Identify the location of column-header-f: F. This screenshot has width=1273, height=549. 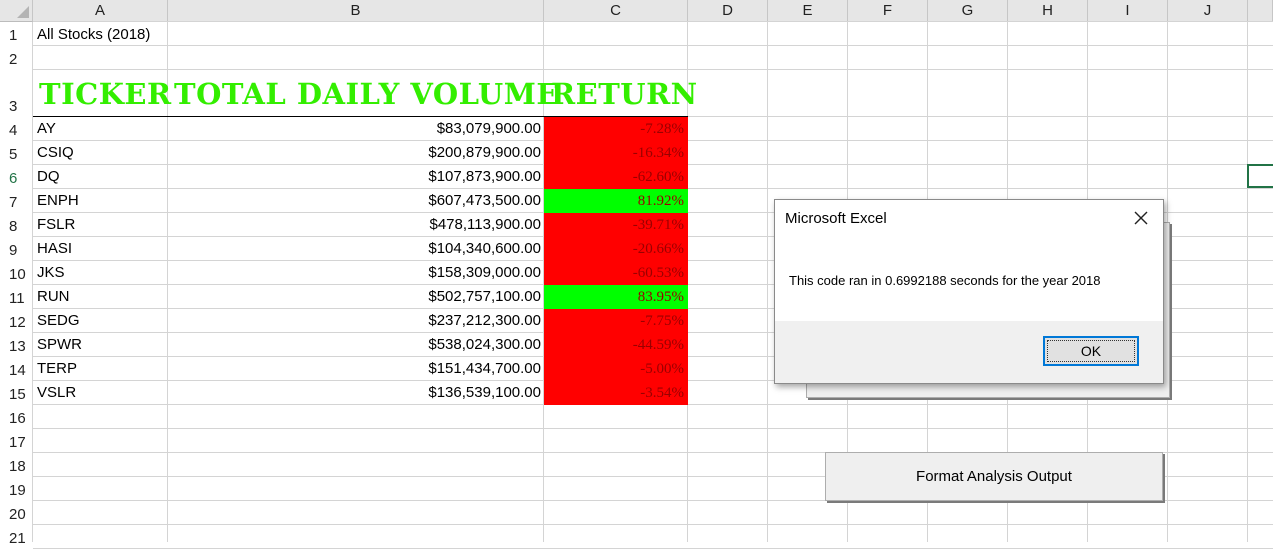
(888, 11).